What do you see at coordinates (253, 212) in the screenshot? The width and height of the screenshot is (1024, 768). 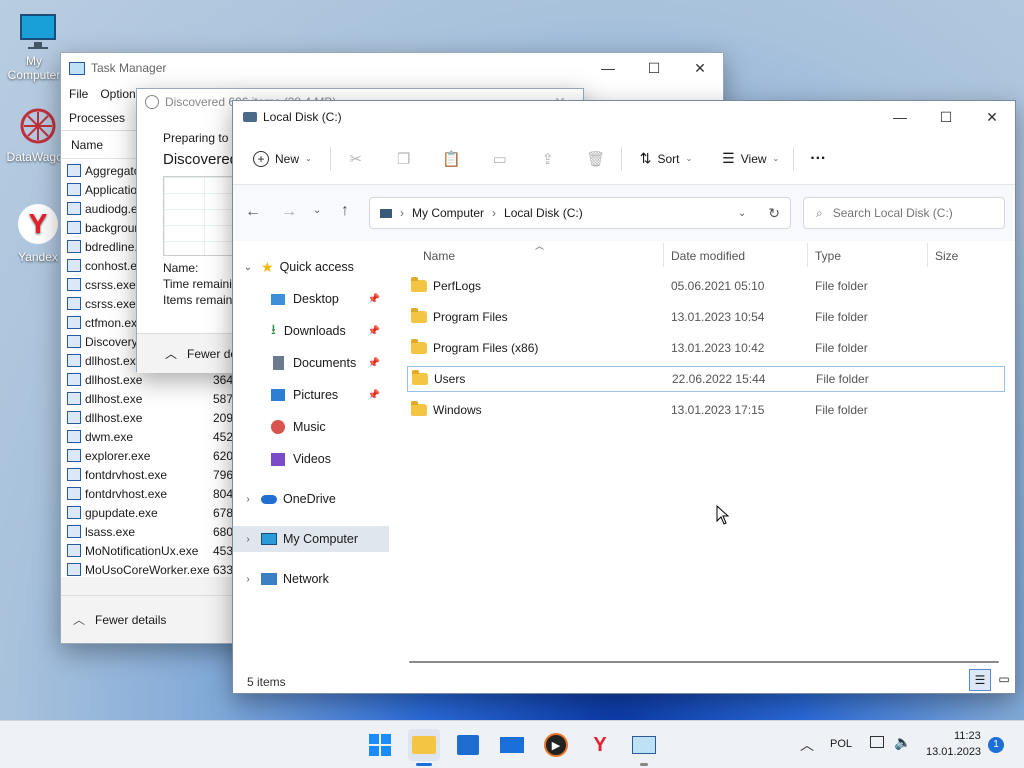 I see `back-arrow-icon: ←` at bounding box center [253, 212].